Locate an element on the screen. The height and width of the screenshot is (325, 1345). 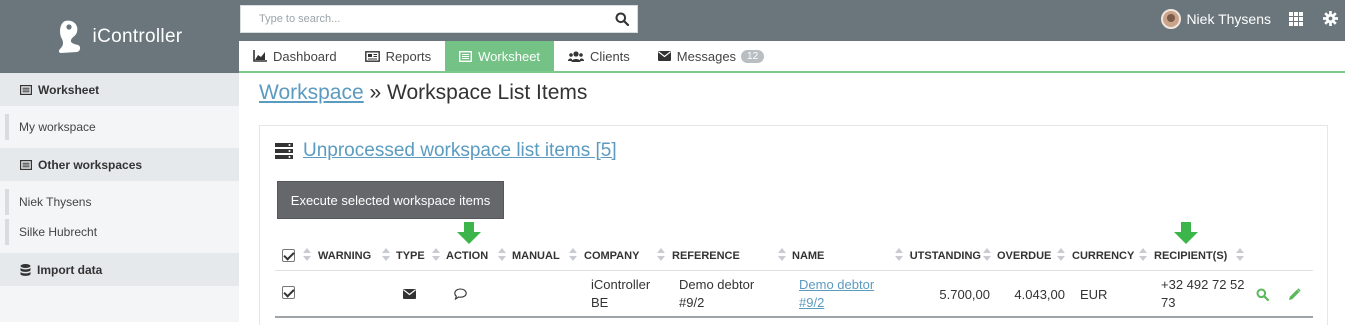
tab-dashboard: Dashboard is located at coordinates (295, 56).